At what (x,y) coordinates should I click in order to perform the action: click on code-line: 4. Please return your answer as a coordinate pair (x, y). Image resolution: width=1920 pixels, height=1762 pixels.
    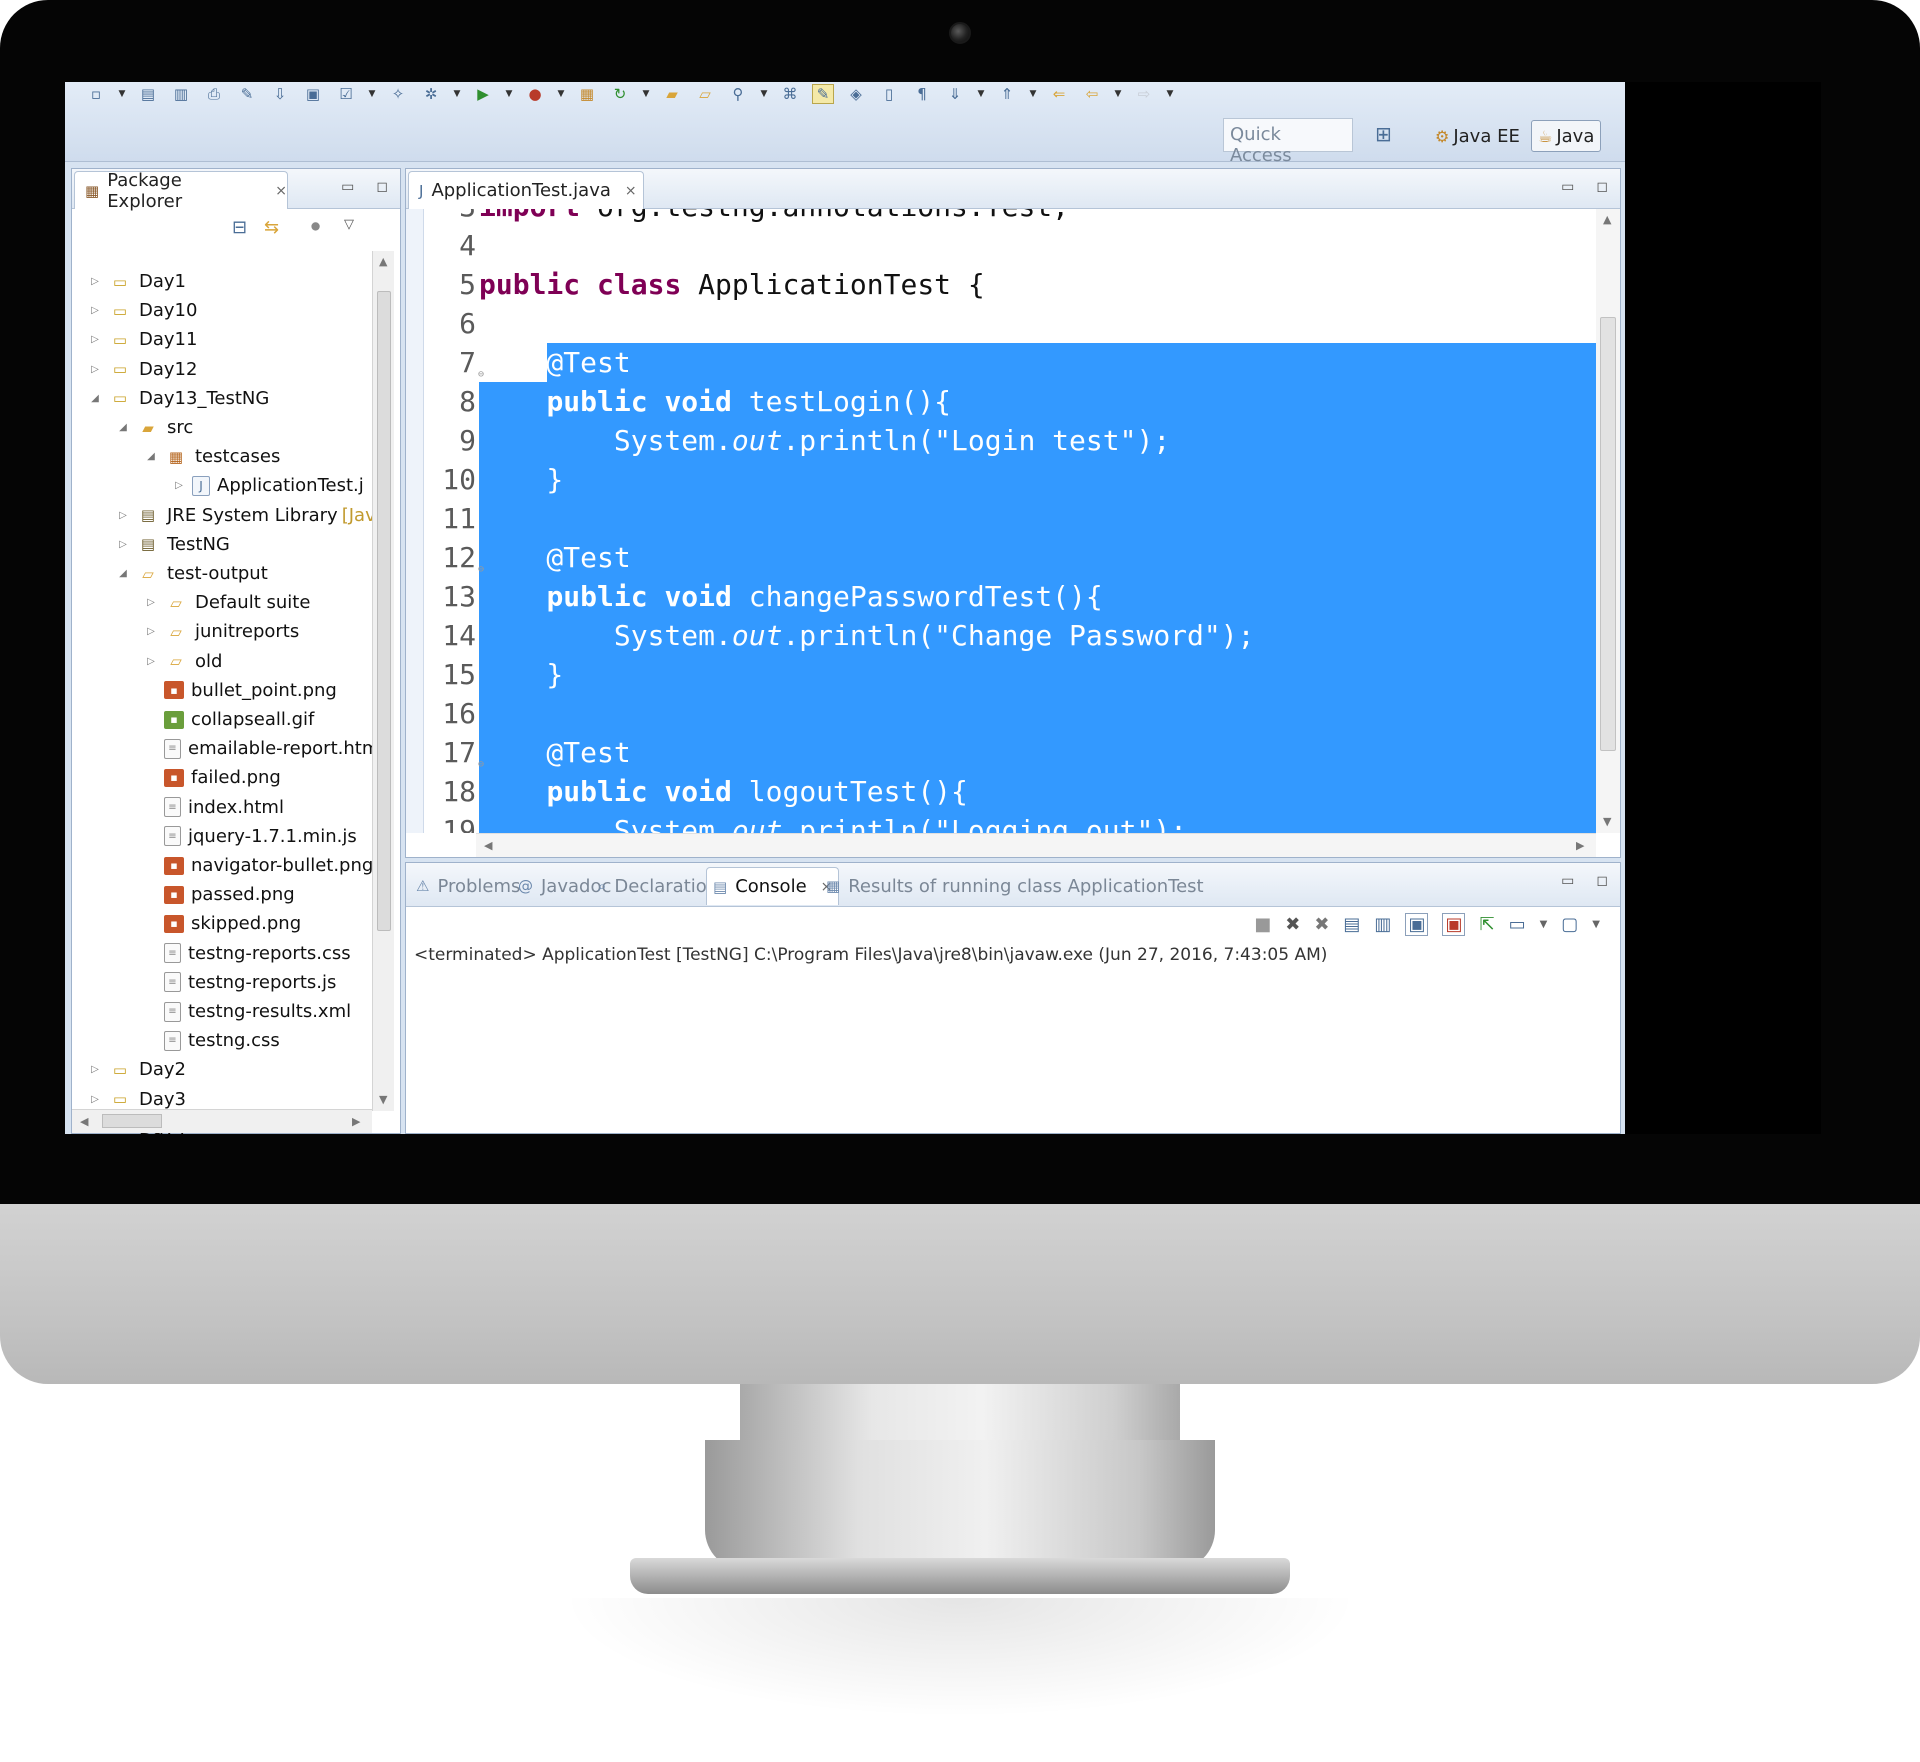
    Looking at the image, I should click on (1001, 245).